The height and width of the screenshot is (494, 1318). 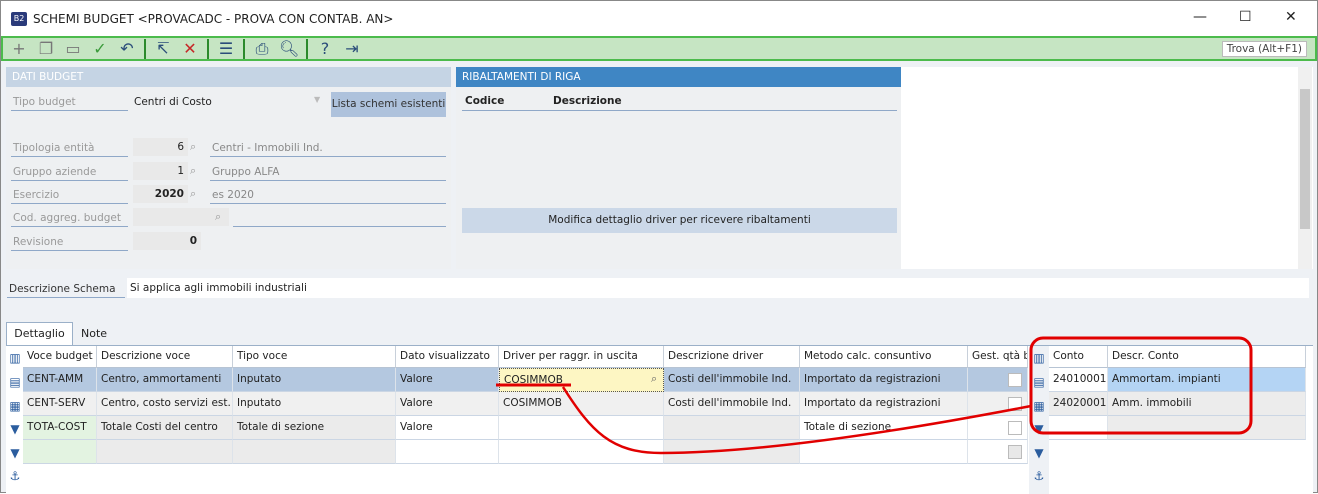 What do you see at coordinates (1141, 385) in the screenshot?
I see `highlight-box` at bounding box center [1141, 385].